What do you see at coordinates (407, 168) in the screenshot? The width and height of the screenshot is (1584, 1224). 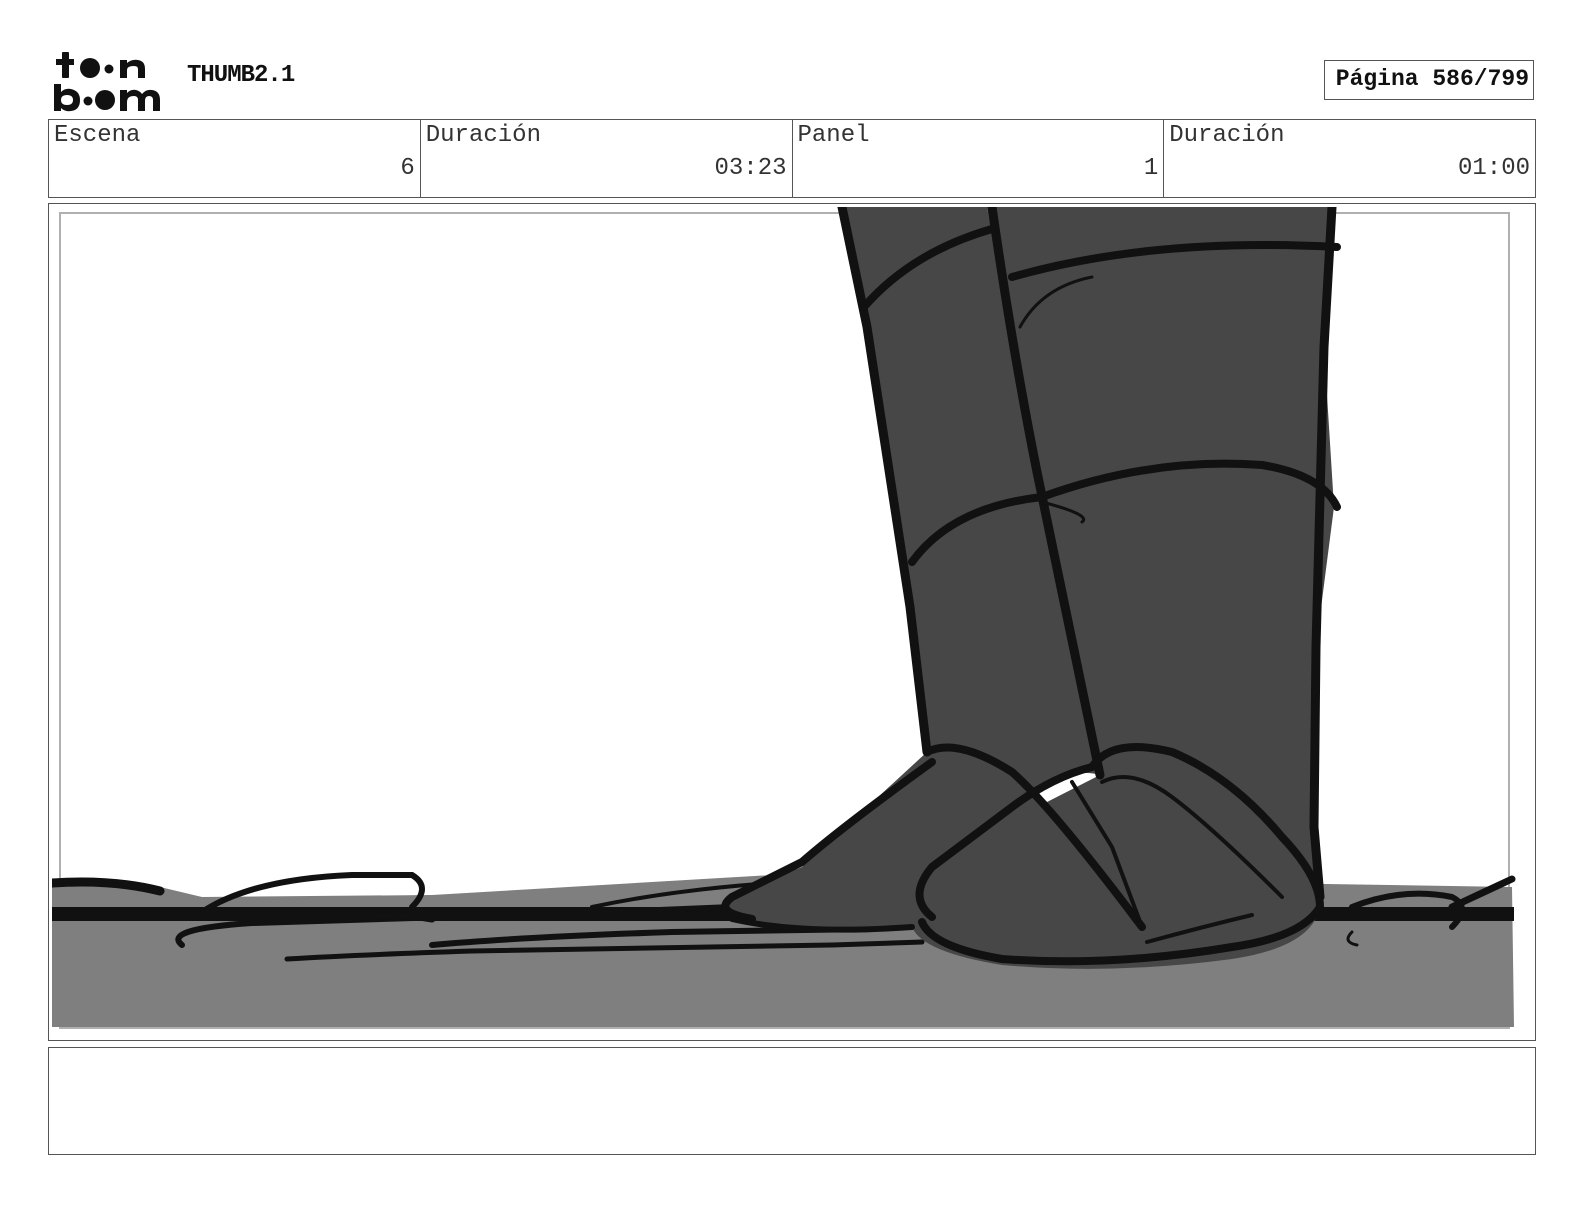 I see `scene-value: 6` at bounding box center [407, 168].